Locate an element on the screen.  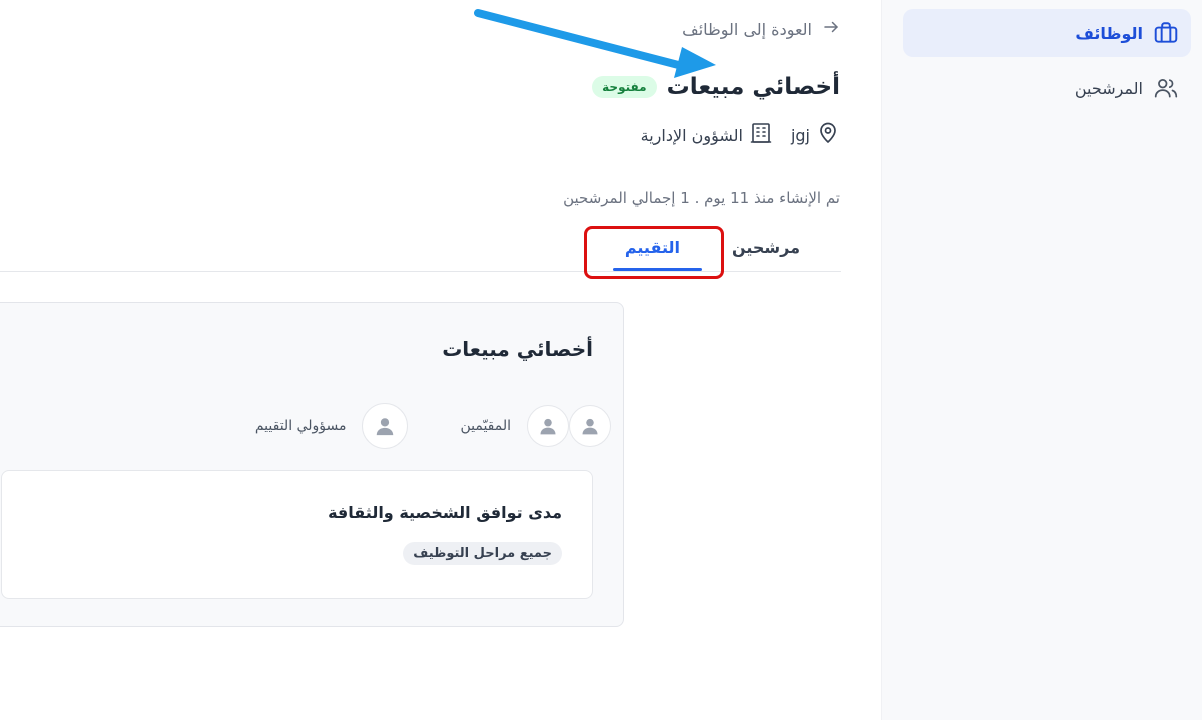
evaluation-card-title: أخصائي مبيعات is located at coordinates (517, 349).